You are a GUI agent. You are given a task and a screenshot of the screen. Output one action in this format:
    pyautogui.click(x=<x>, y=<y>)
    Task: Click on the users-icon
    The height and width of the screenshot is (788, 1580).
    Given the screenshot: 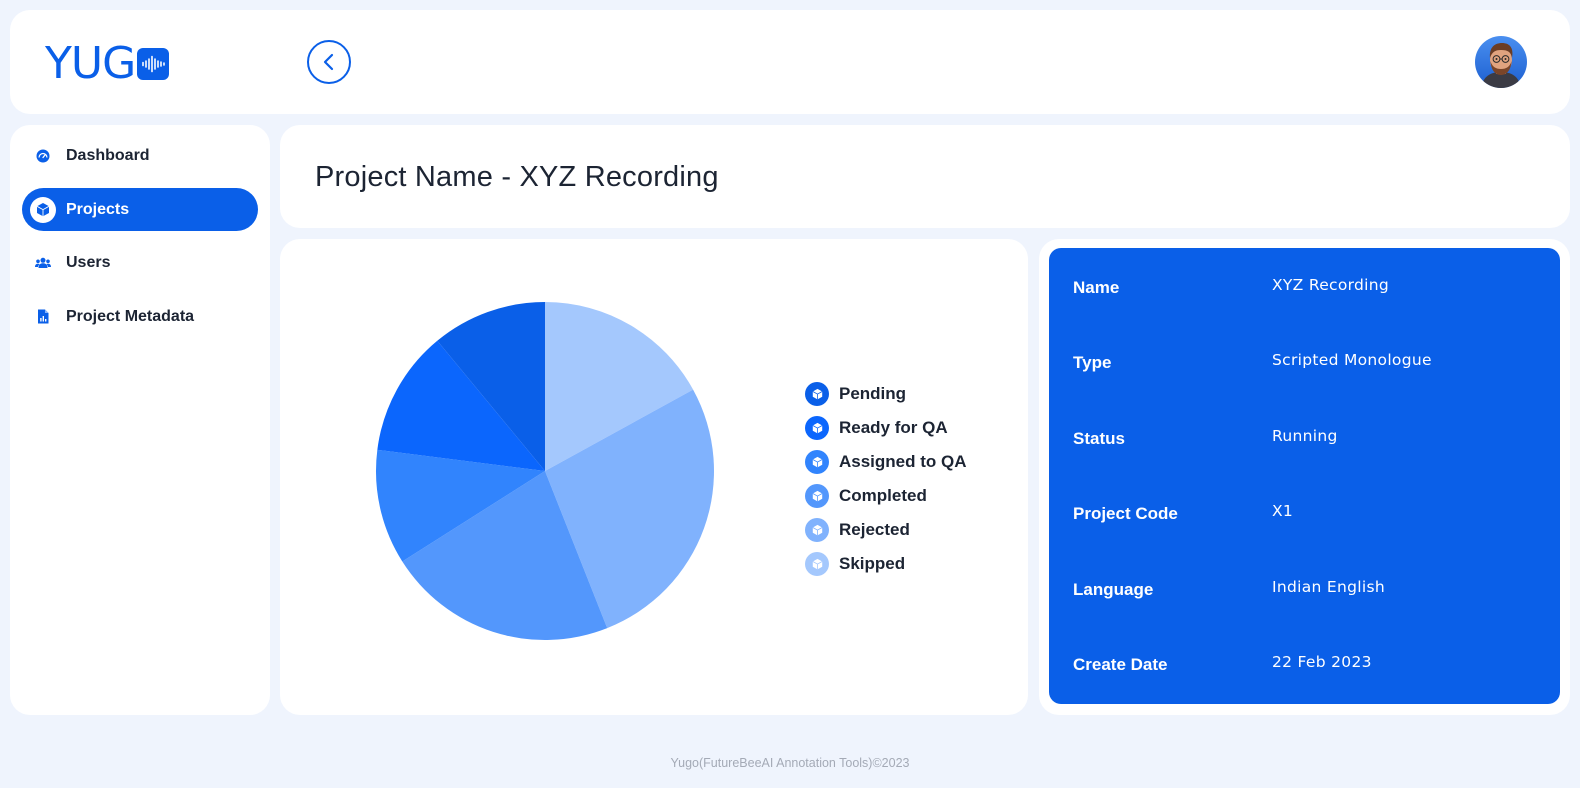 What is the action you would take?
    pyautogui.click(x=43, y=263)
    